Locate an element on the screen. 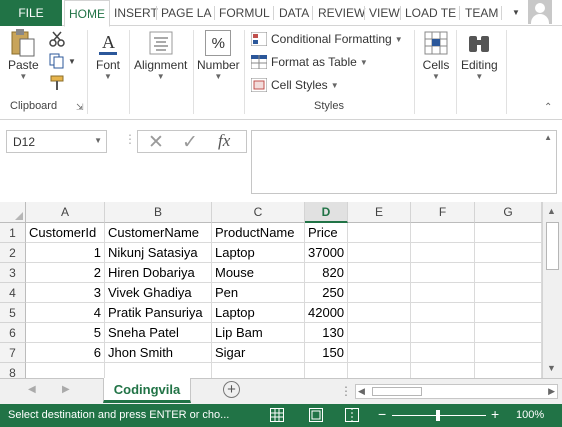 This screenshot has height=427, width=562. vertical-scroll-thumb is located at coordinates (552, 246).